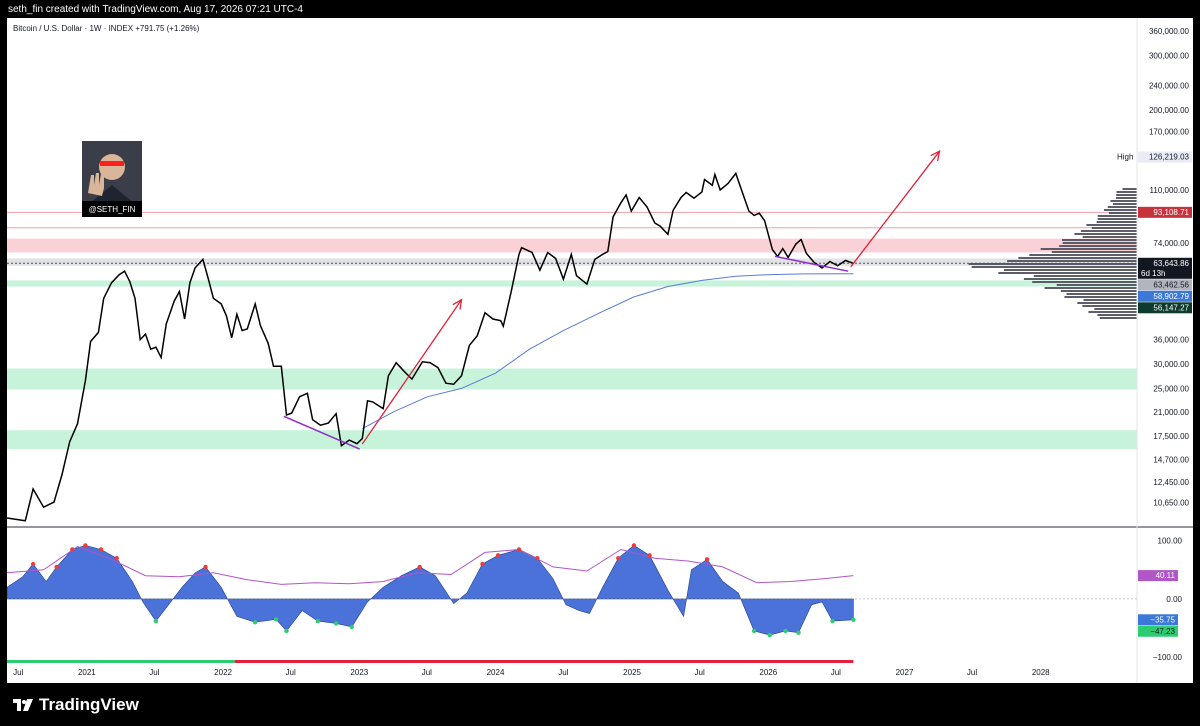 The image size is (1200, 726). What do you see at coordinates (1170, 190) in the screenshot?
I see `y-tick-label: 110,000.00` at bounding box center [1170, 190].